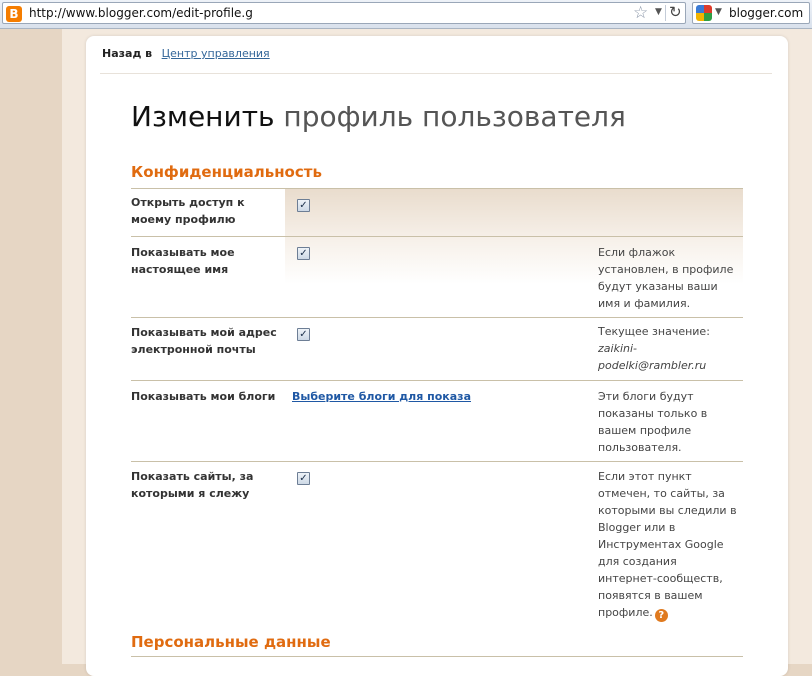 This screenshot has width=812, height=676. Describe the element at coordinates (141, 13) in the screenshot. I see `url-text: http://www.blogger.com/edit-profile.g` at that location.